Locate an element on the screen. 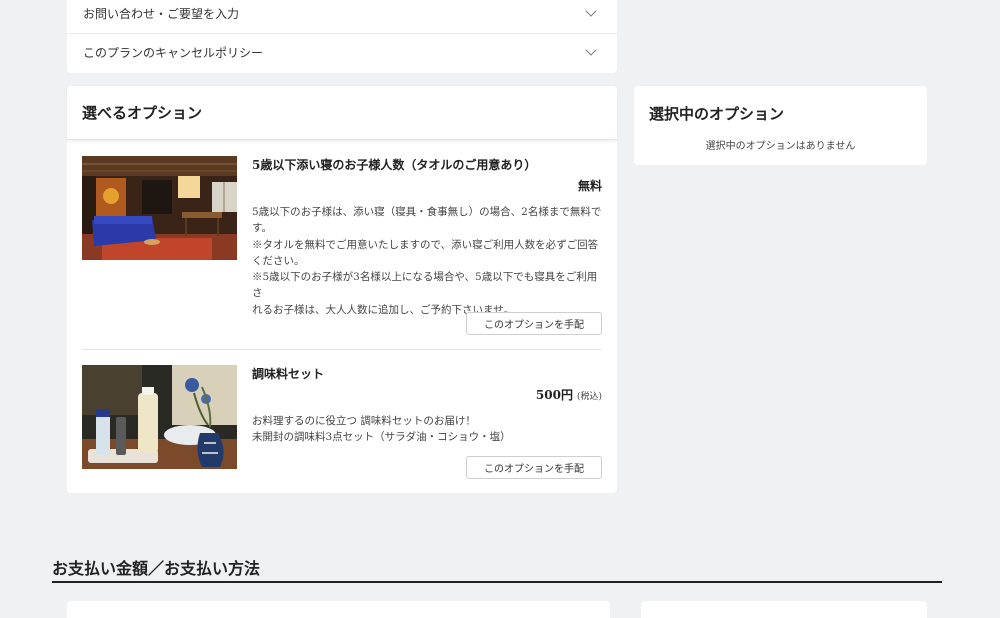 The height and width of the screenshot is (618, 1000). option-divider is located at coordinates (342, 349).